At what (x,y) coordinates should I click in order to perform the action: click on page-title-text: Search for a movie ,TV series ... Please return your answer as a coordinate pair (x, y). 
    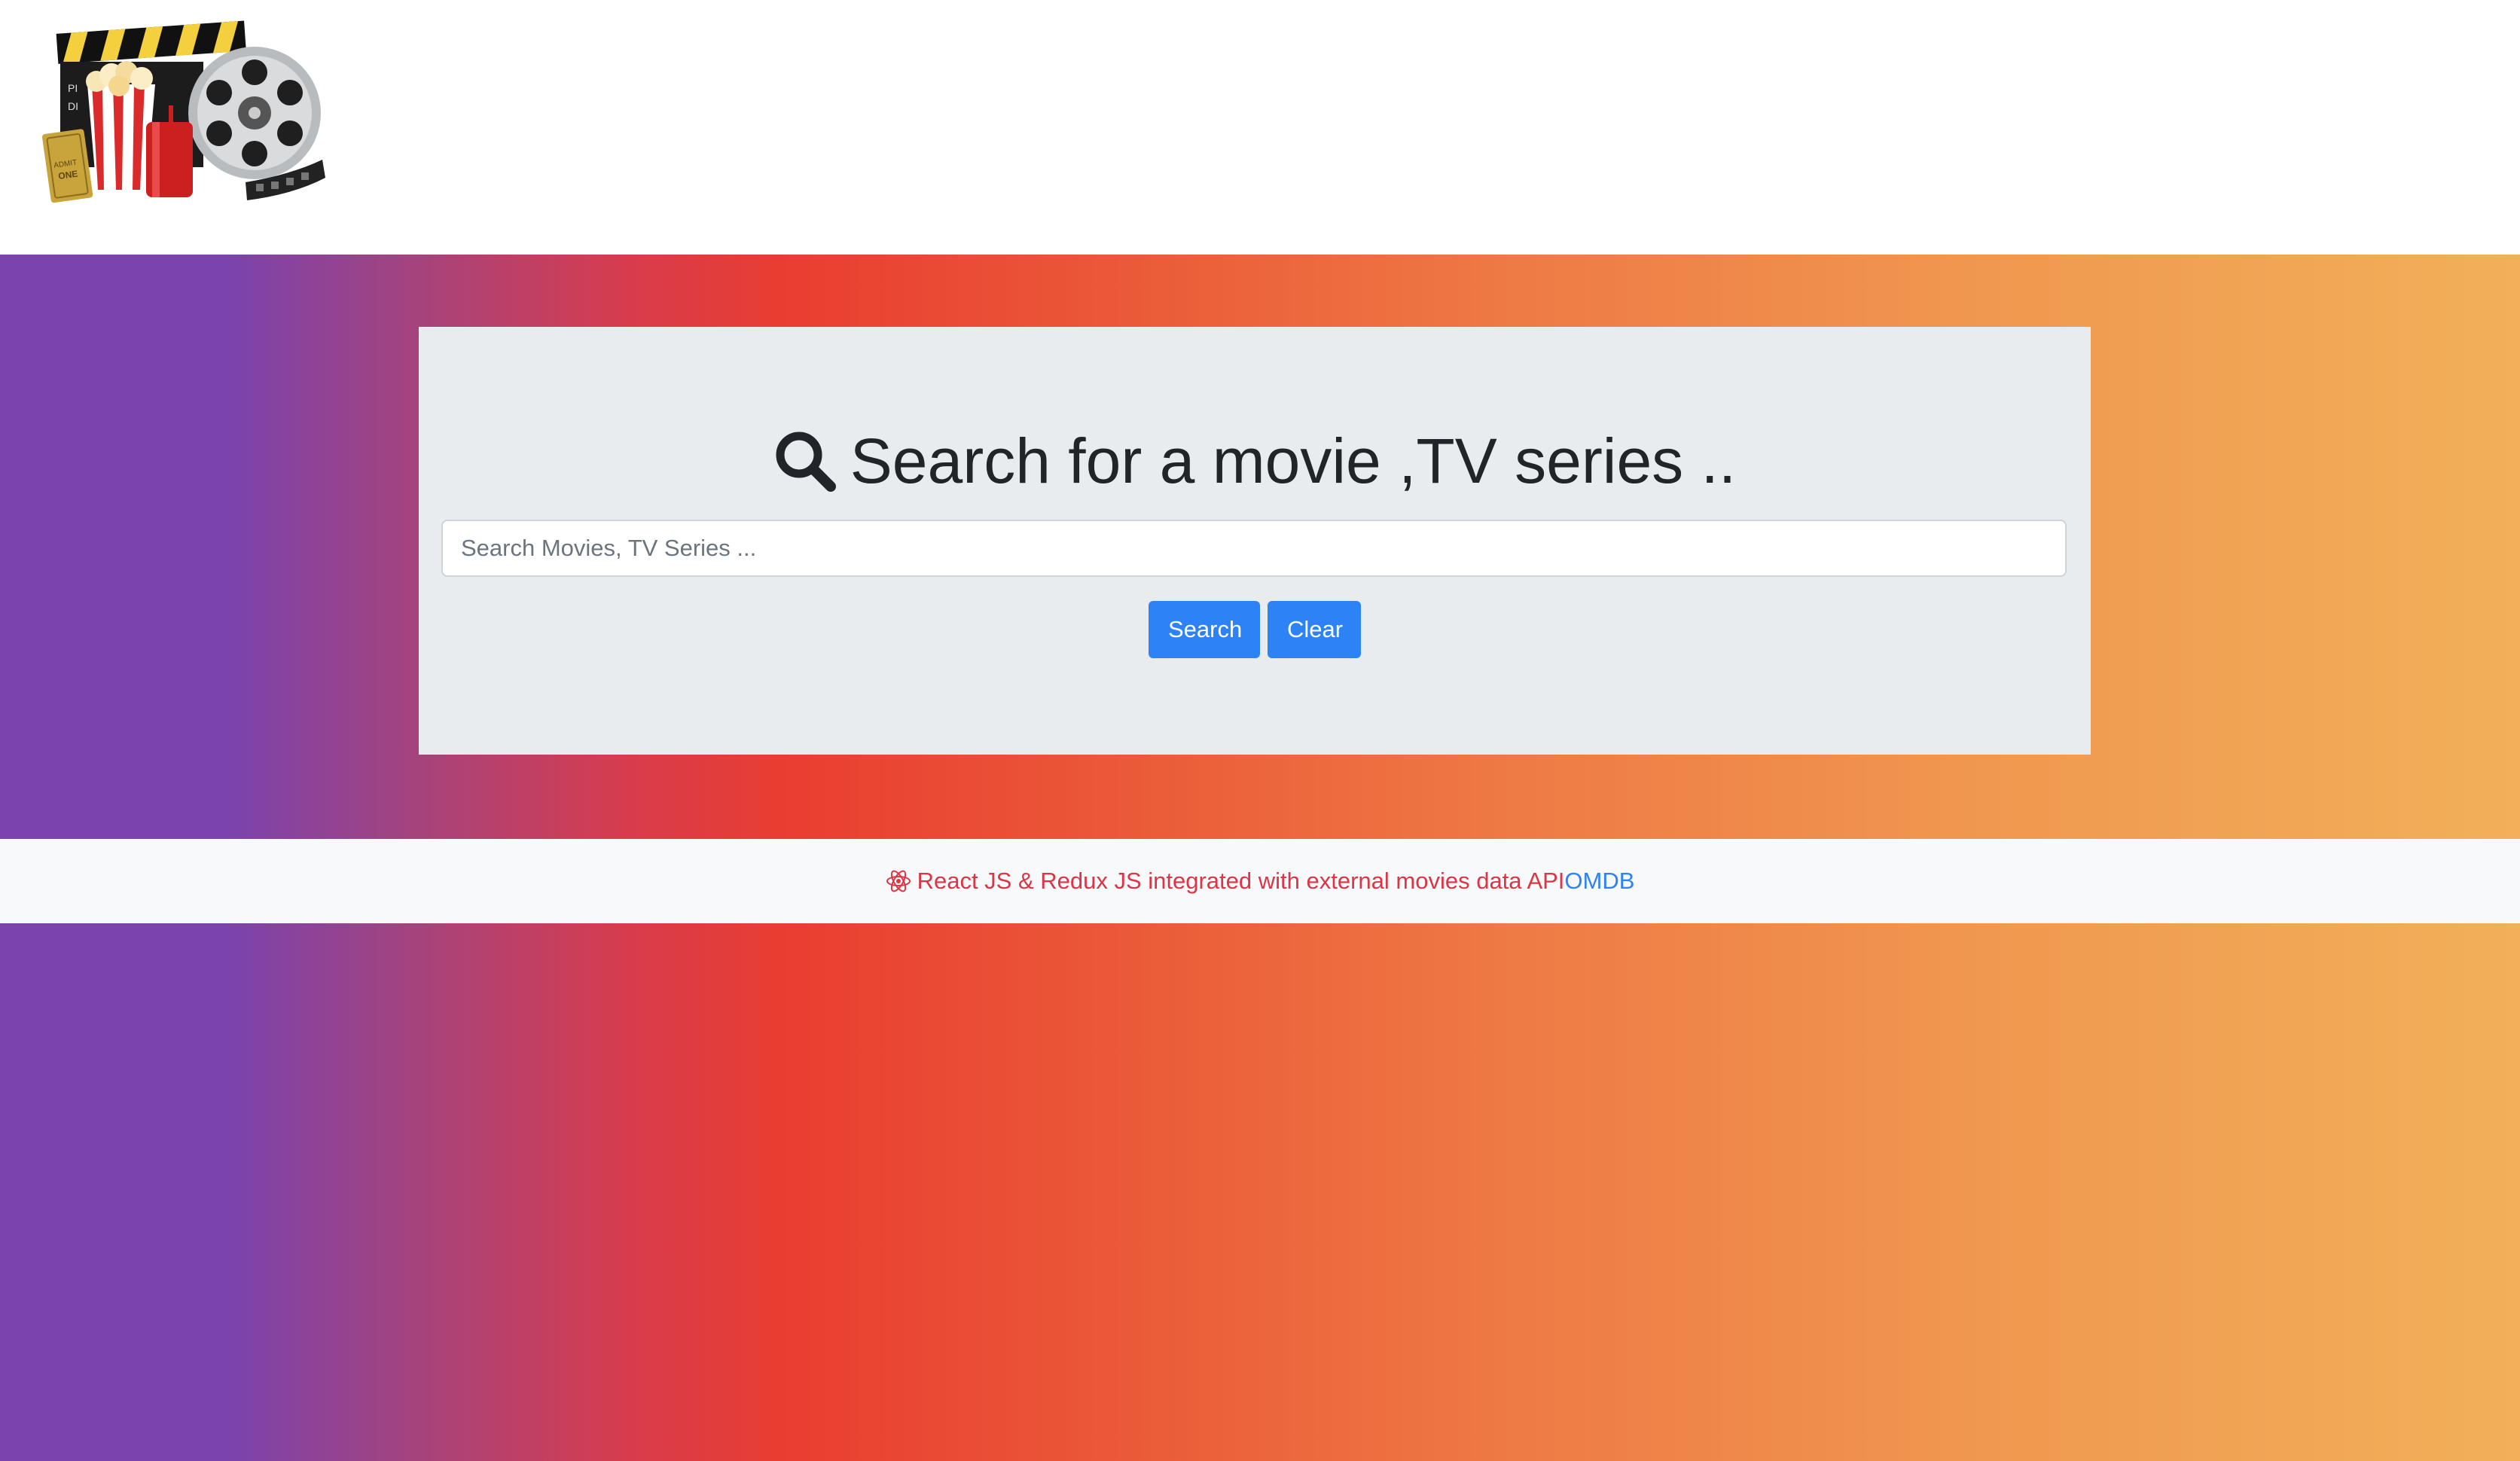
    Looking at the image, I should click on (1293, 460).